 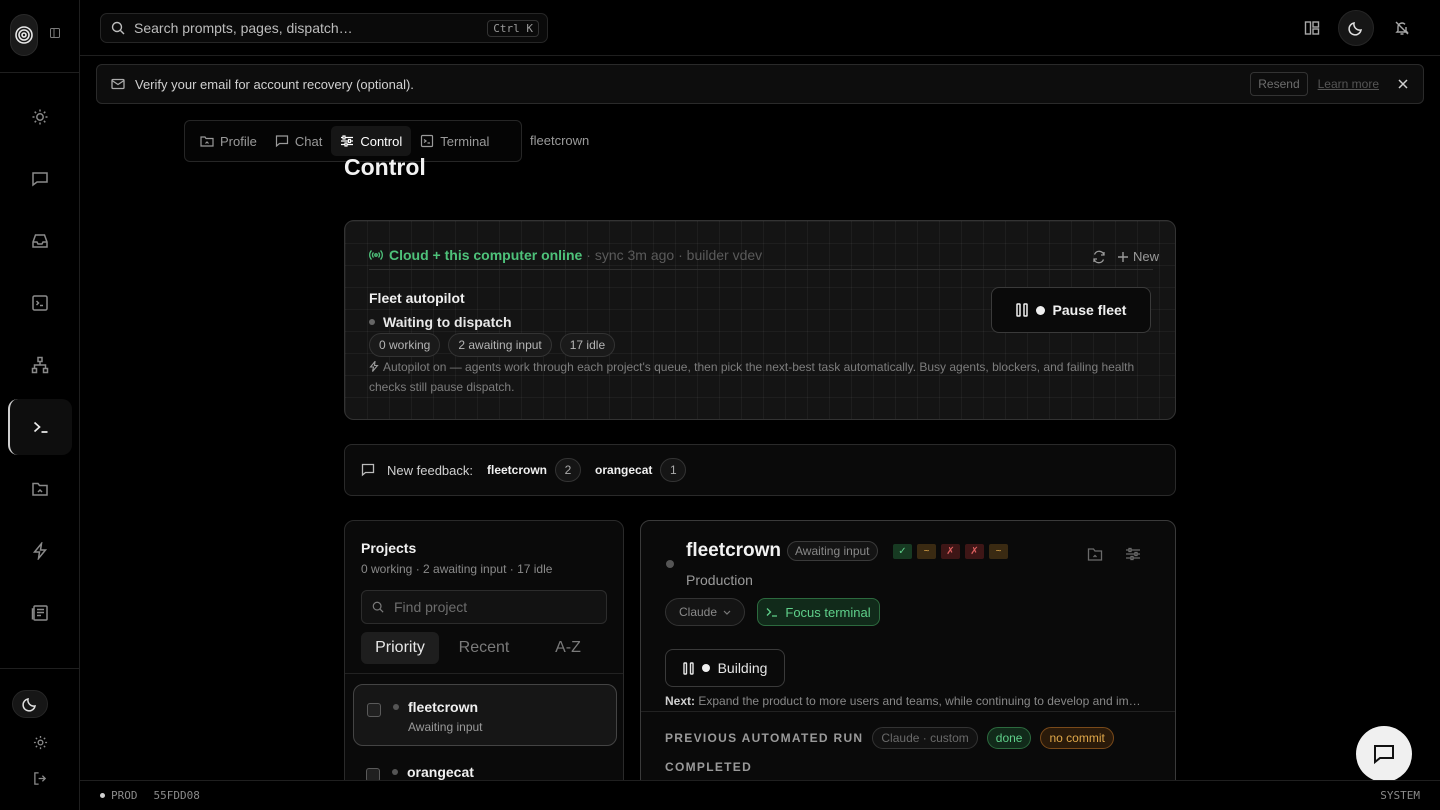 I want to click on tab-terminal: Terminal, so click(x=454, y=141).